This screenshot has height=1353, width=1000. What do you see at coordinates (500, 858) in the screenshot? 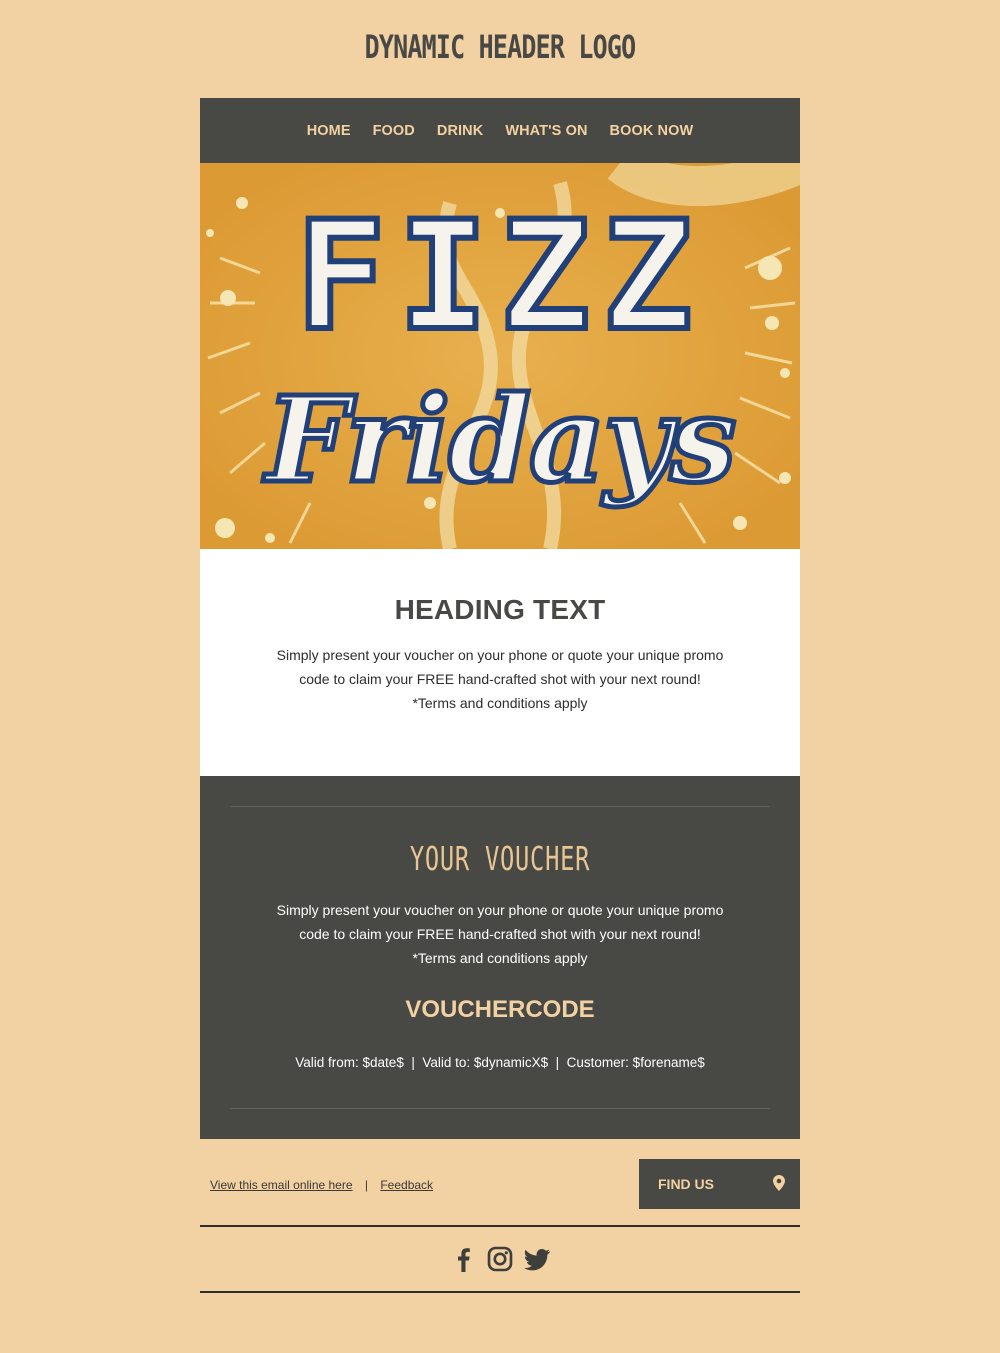
I see `voucher-title: YOUR VOUCHER` at bounding box center [500, 858].